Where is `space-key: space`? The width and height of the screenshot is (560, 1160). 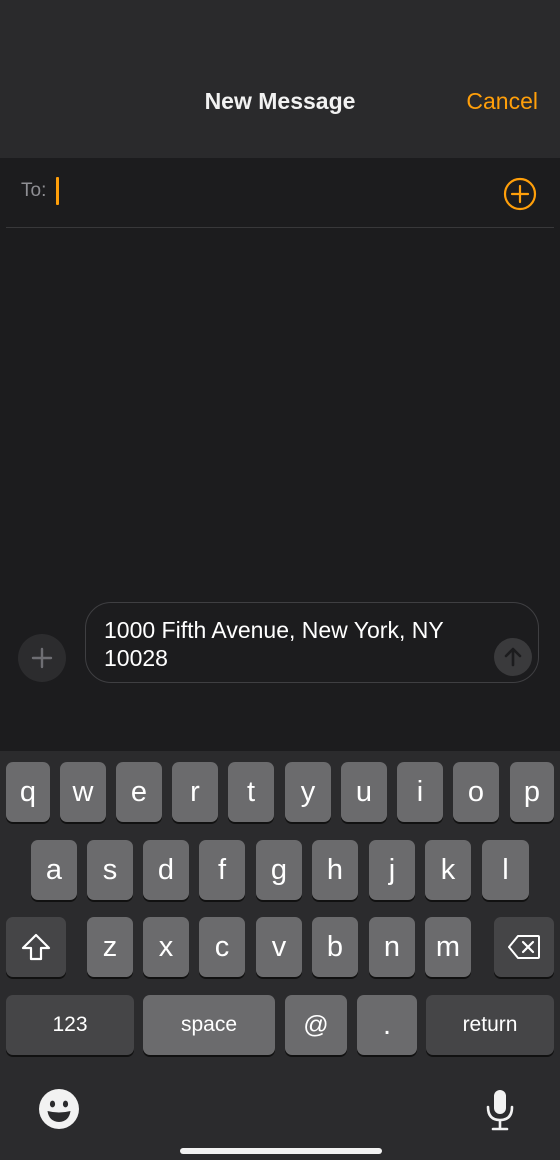
space-key: space is located at coordinates (209, 1025).